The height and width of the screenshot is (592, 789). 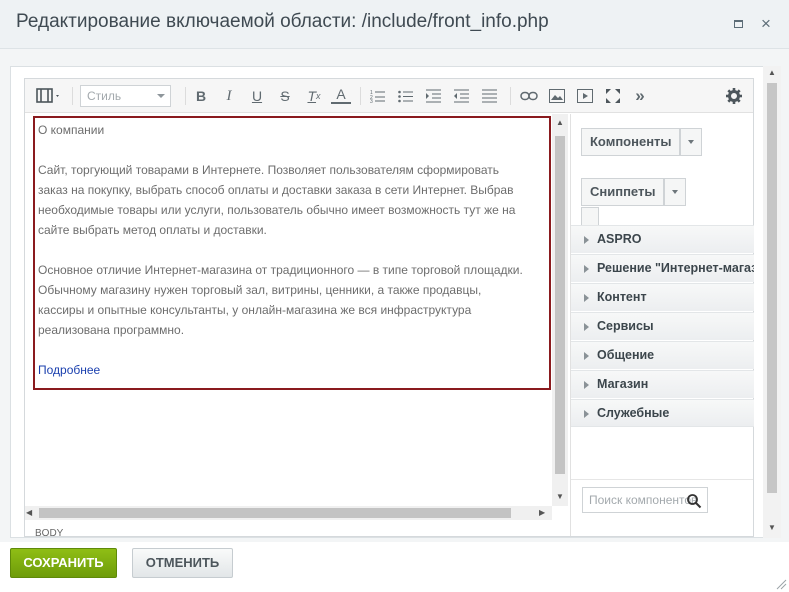 I want to click on bullet-list-icon, so click(x=405, y=96).